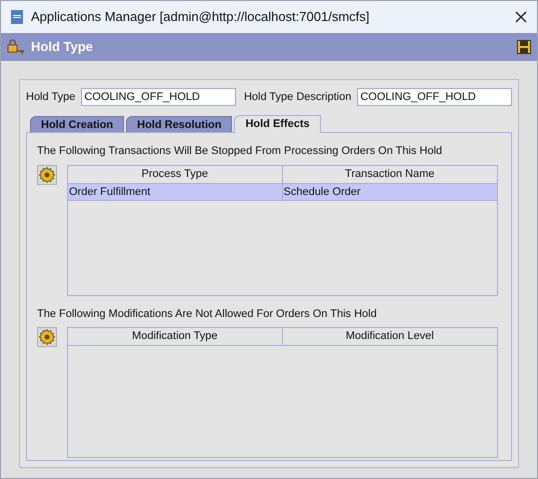 Image resolution: width=538 pixels, height=479 pixels. Describe the element at coordinates (16, 47) in the screenshot. I see `lock-key-icon` at that location.